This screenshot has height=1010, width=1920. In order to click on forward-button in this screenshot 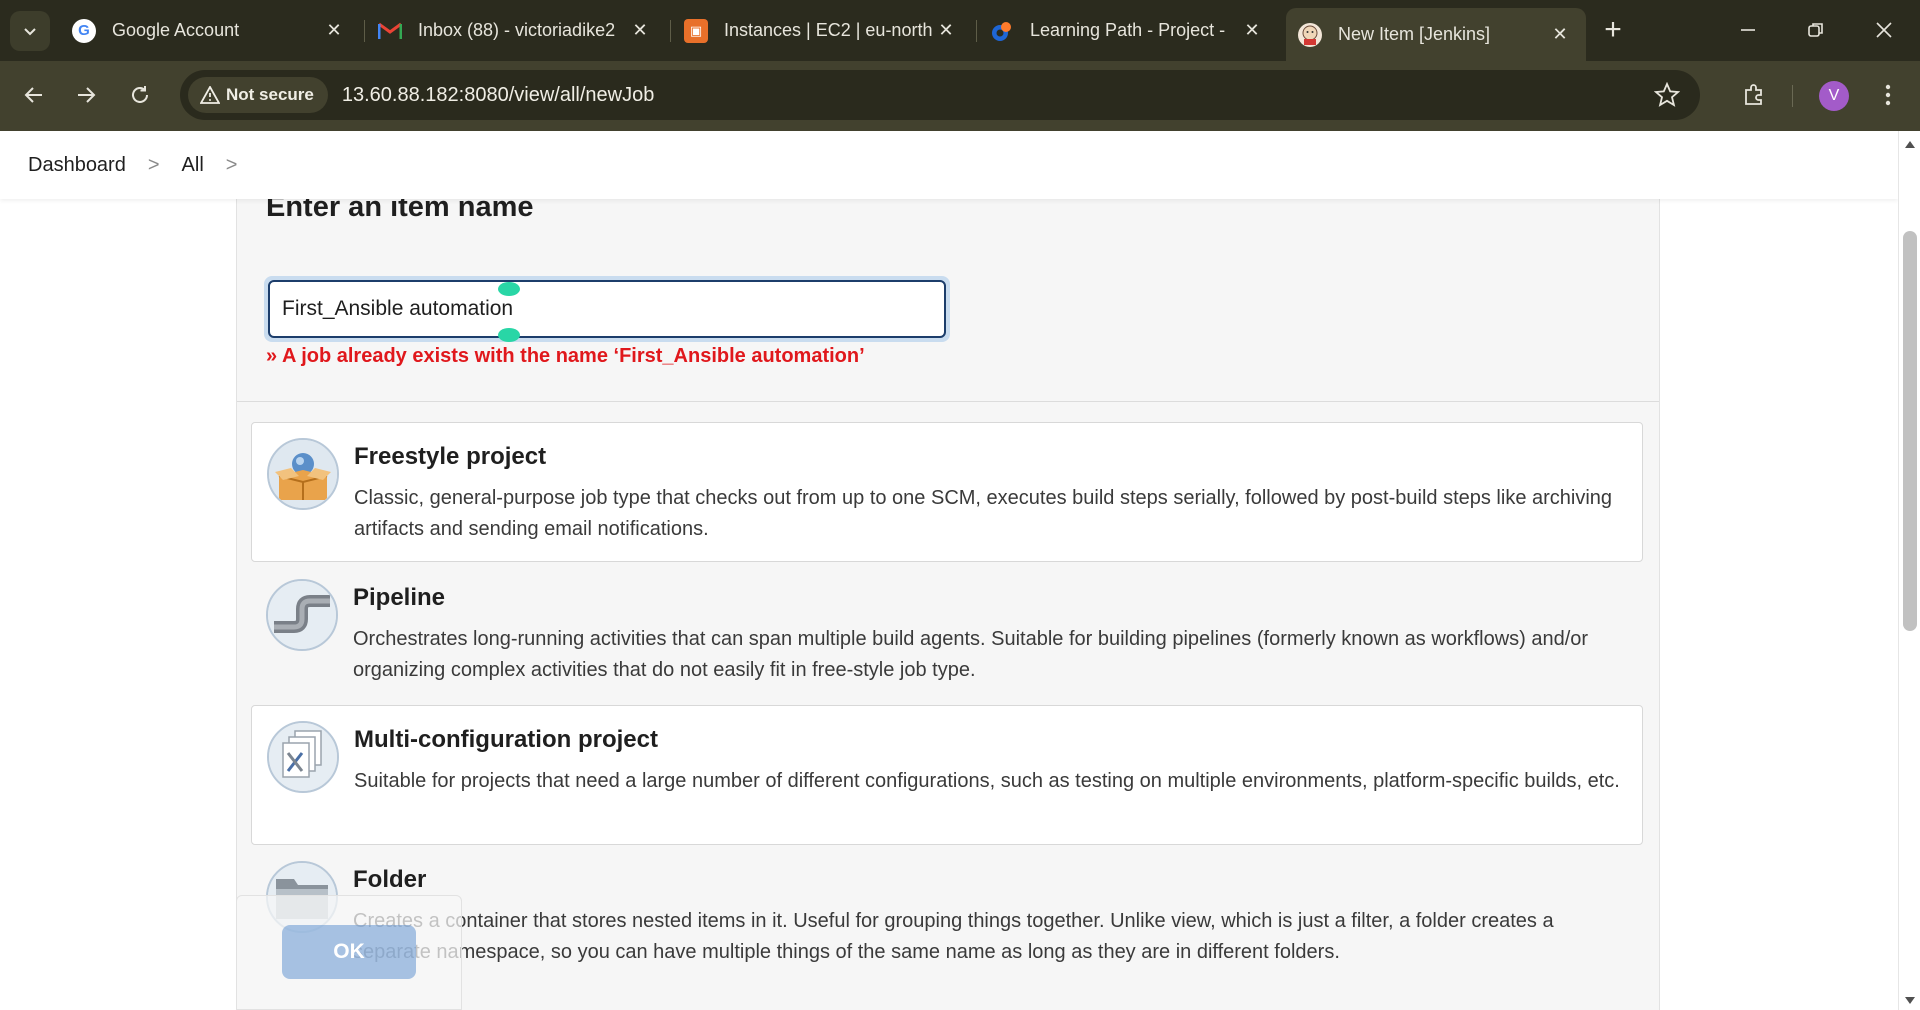, I will do `click(86, 95)`.